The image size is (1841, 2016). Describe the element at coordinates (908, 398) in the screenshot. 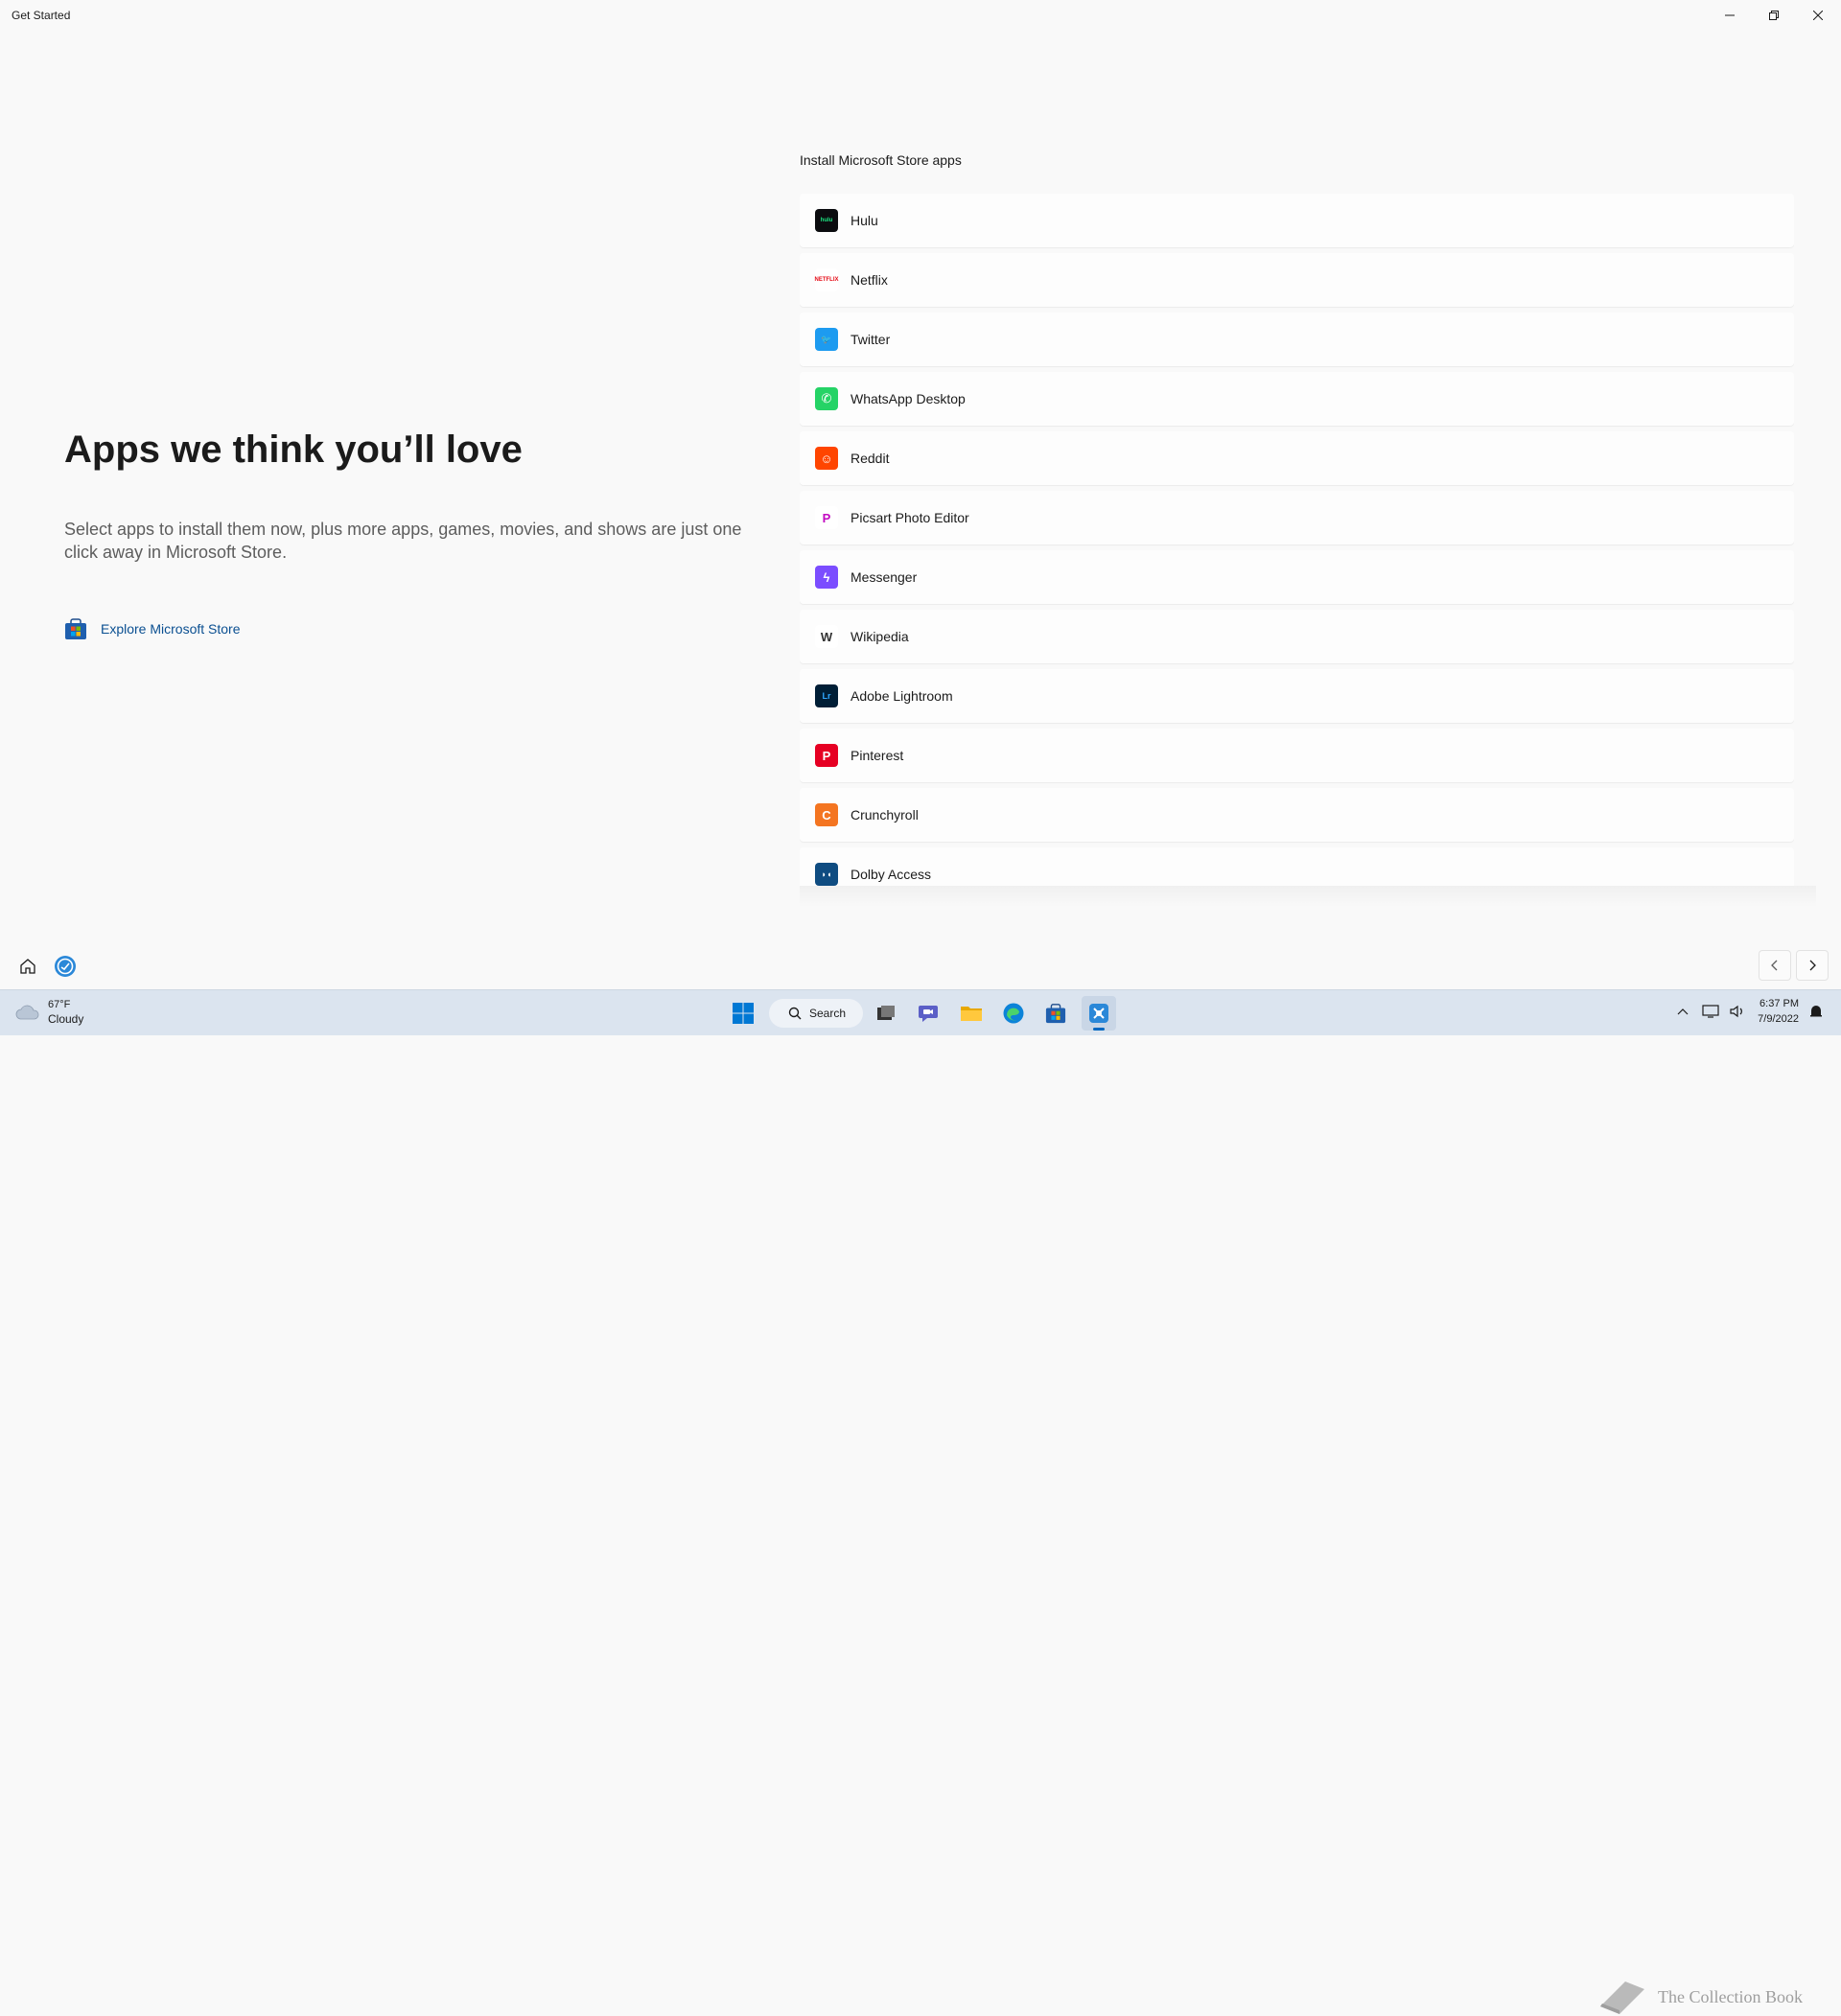

I see `app-row-label: WhatsApp Desktop` at that location.